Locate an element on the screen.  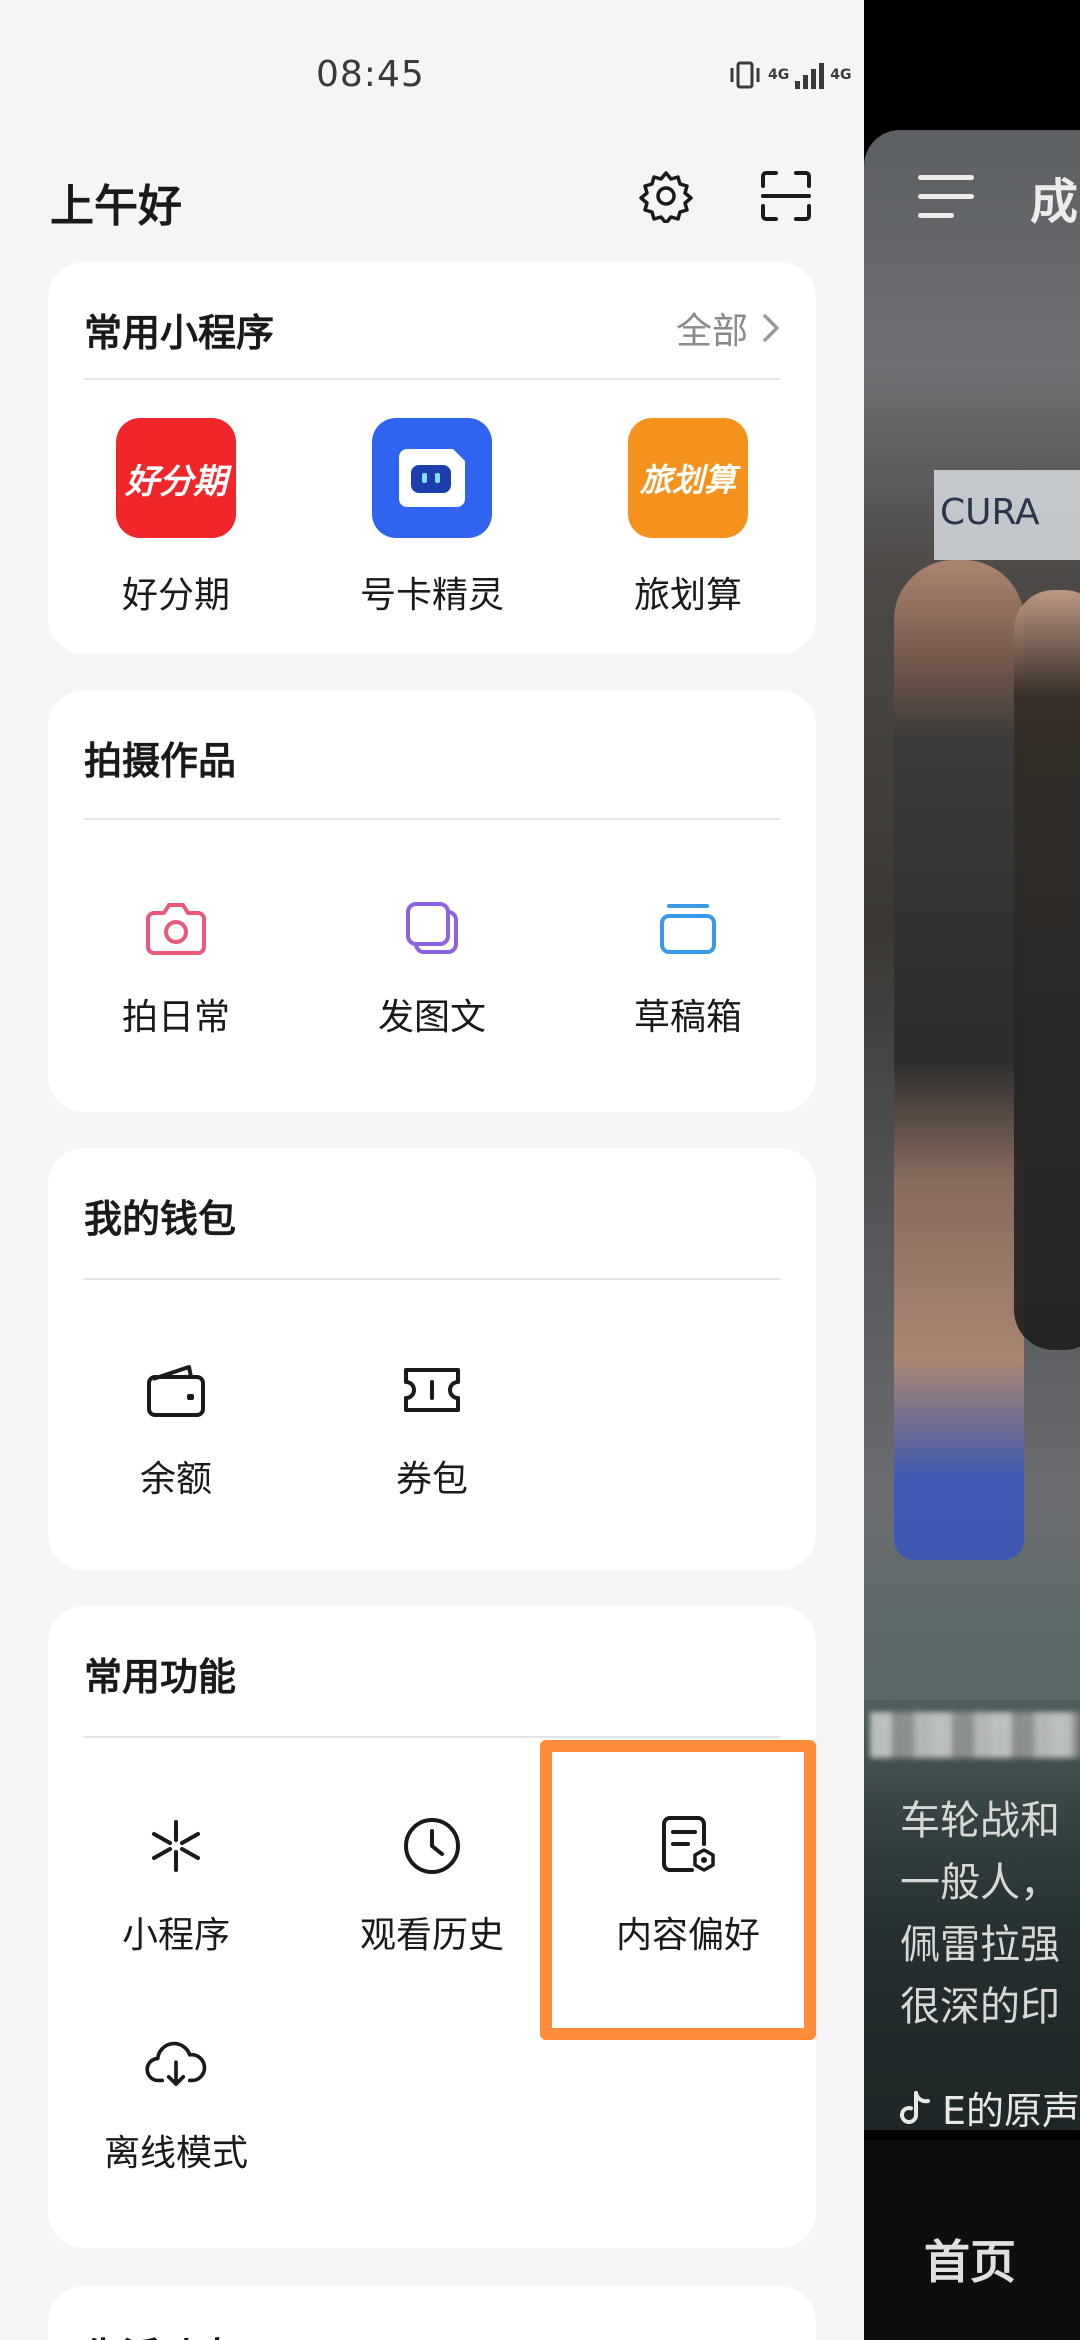
works-card: 拍摄作品 拍日常 发图文 草稿箱 is located at coordinates (432, 901).